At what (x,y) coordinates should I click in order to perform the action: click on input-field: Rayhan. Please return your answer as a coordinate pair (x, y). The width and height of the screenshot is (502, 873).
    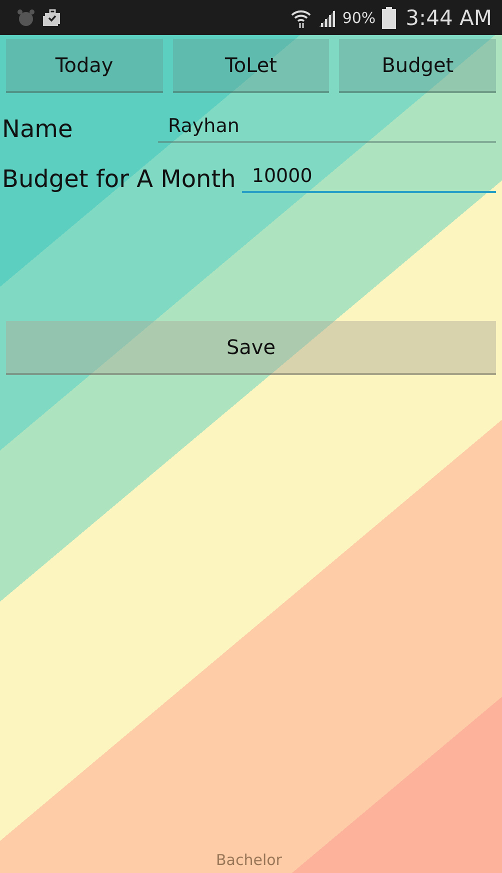
    Looking at the image, I should click on (327, 129).